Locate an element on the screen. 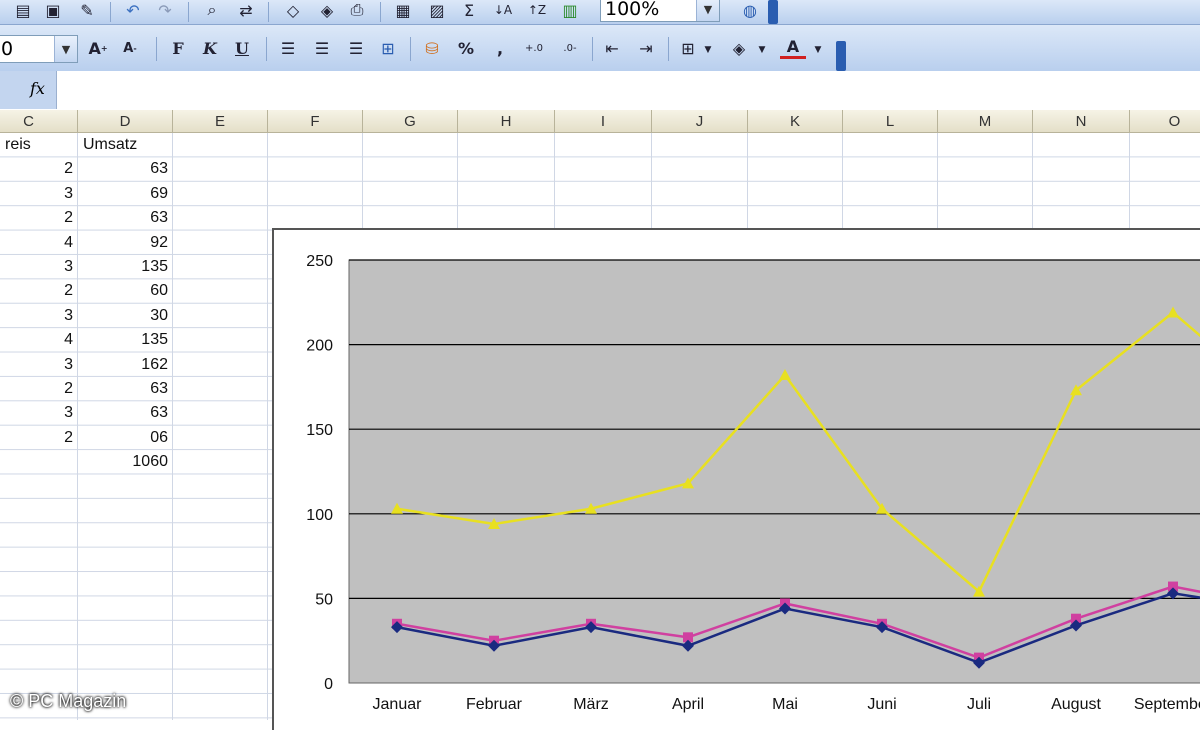 The height and width of the screenshot is (733, 1200). cell-header-umsatz: Umsatz is located at coordinates (125, 145).